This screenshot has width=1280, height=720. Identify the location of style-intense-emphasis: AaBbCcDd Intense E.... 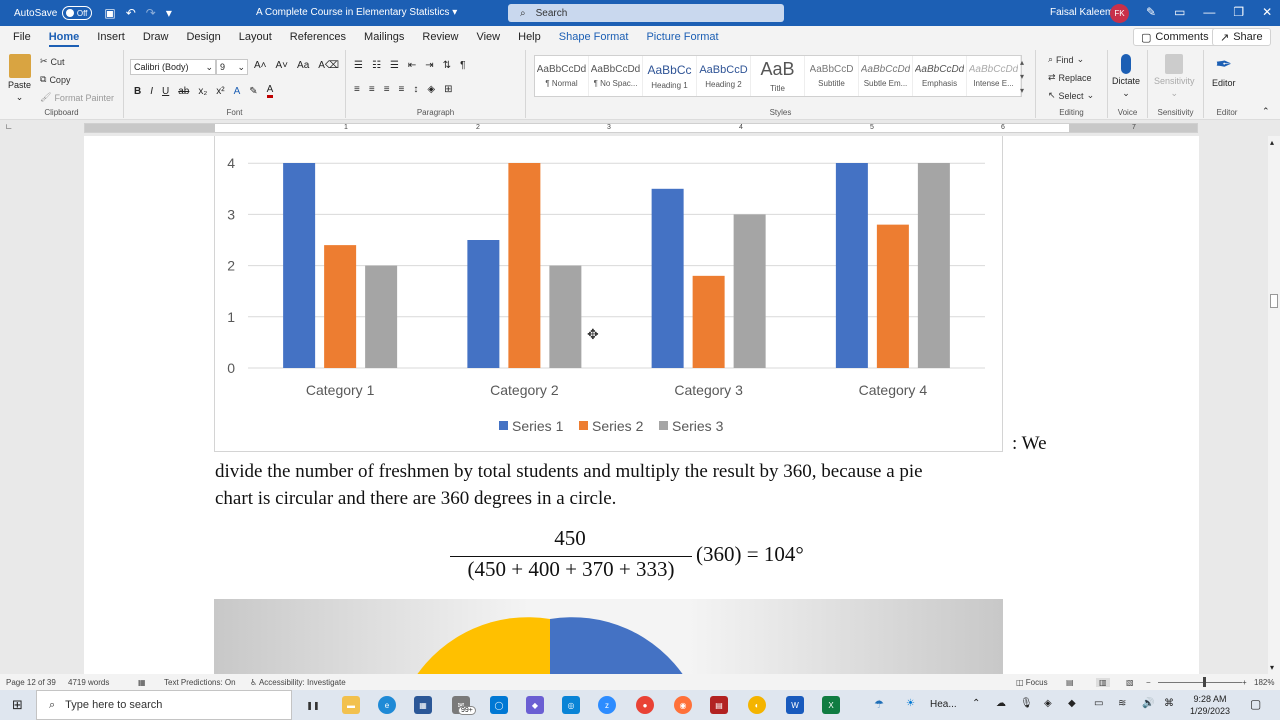
(994, 76).